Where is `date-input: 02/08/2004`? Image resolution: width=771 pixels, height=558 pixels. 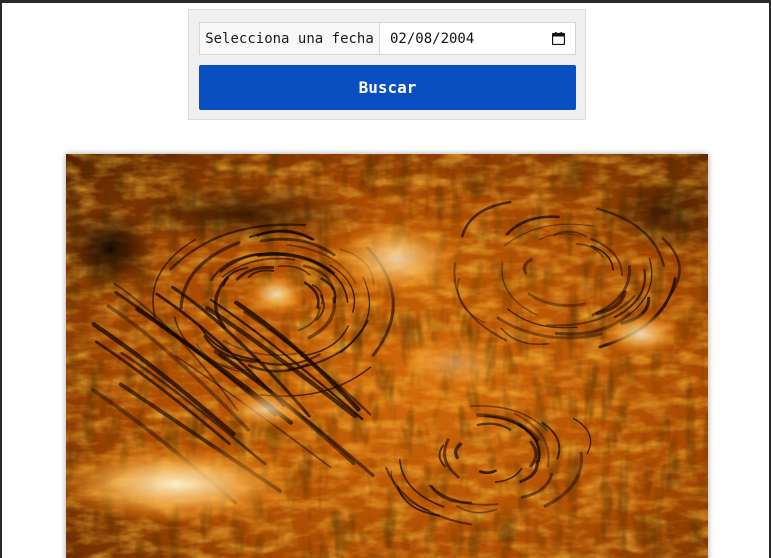 date-input: 02/08/2004 is located at coordinates (477, 38).